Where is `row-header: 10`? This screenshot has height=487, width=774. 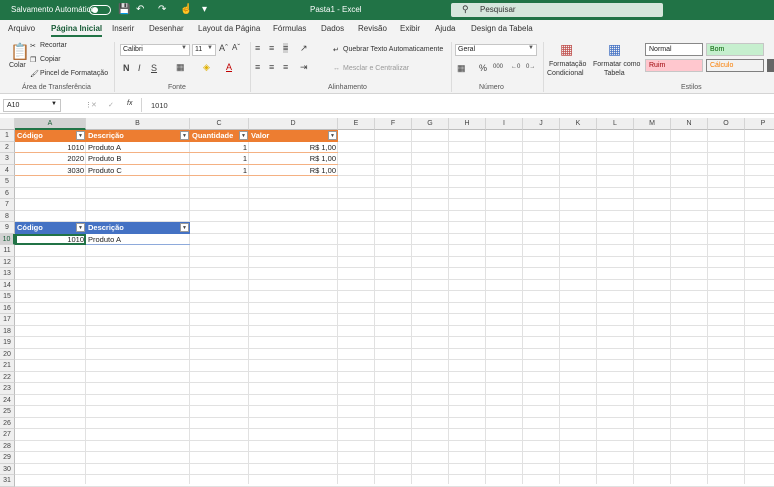
row-header: 10 is located at coordinates (7, 239).